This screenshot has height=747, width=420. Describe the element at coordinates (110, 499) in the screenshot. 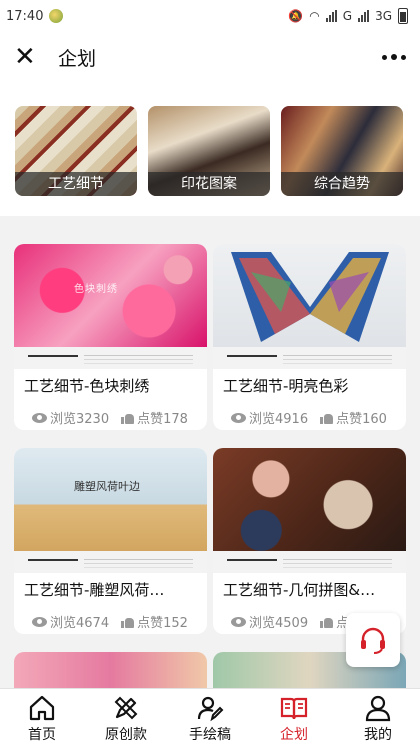

I see `article-thumbnail: 雕塑风荷叶边` at that location.